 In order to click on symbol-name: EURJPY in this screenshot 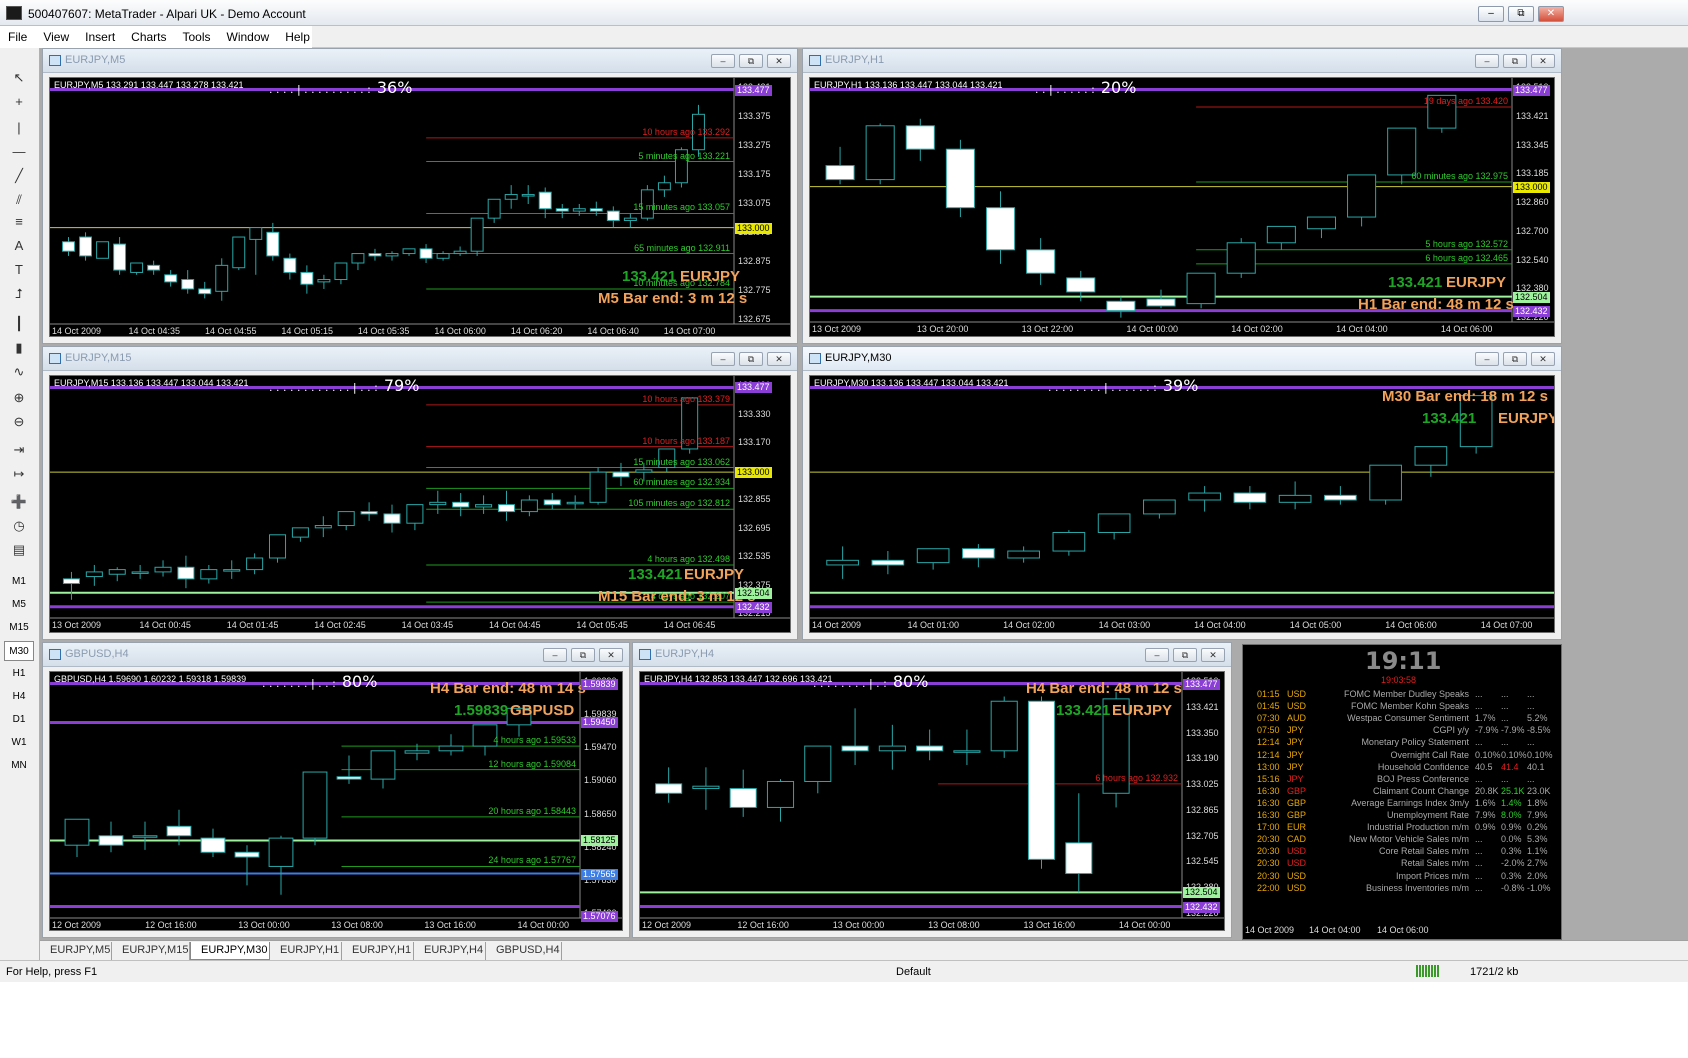, I will do `click(1526, 418)`.